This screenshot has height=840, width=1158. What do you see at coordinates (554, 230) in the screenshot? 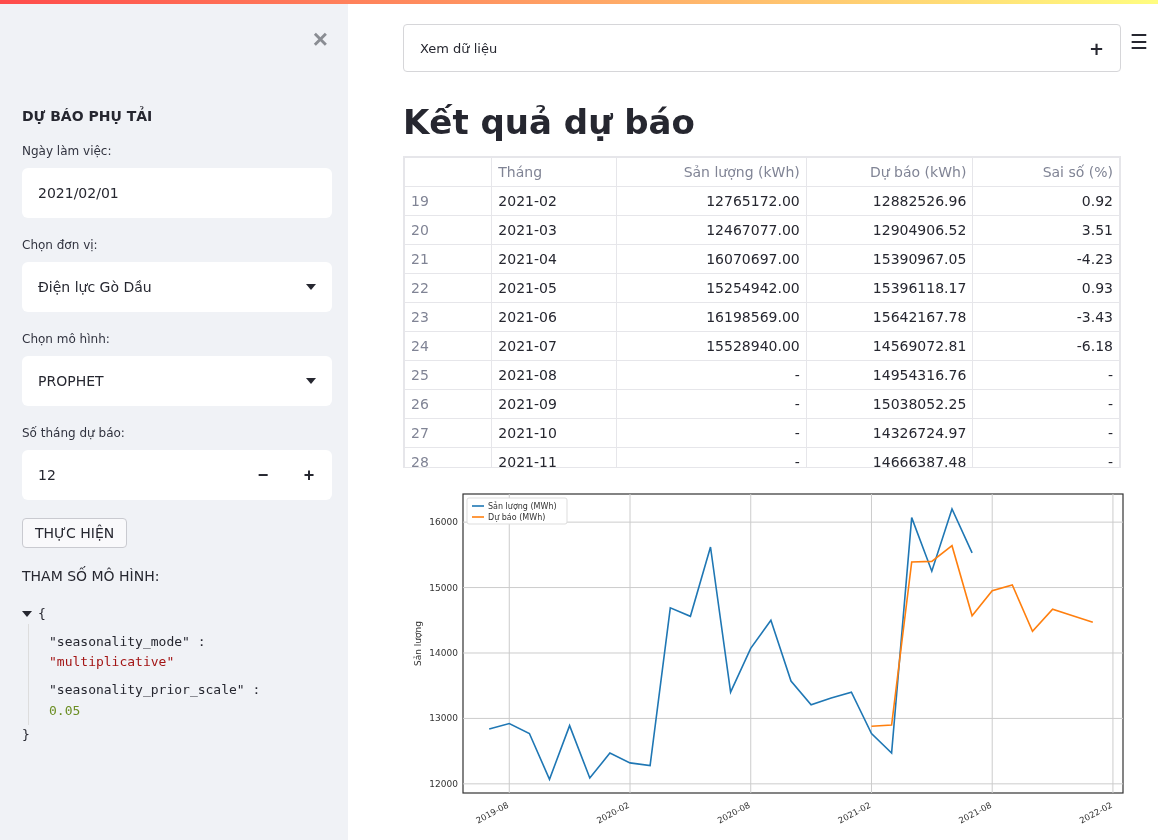
I see `table-cell: 2021-03` at bounding box center [554, 230].